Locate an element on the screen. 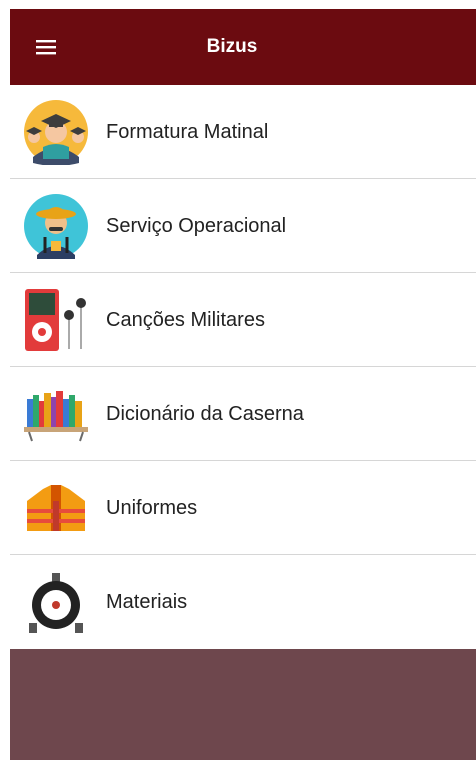 The image size is (476, 760). music-player-icon is located at coordinates (55, 320).